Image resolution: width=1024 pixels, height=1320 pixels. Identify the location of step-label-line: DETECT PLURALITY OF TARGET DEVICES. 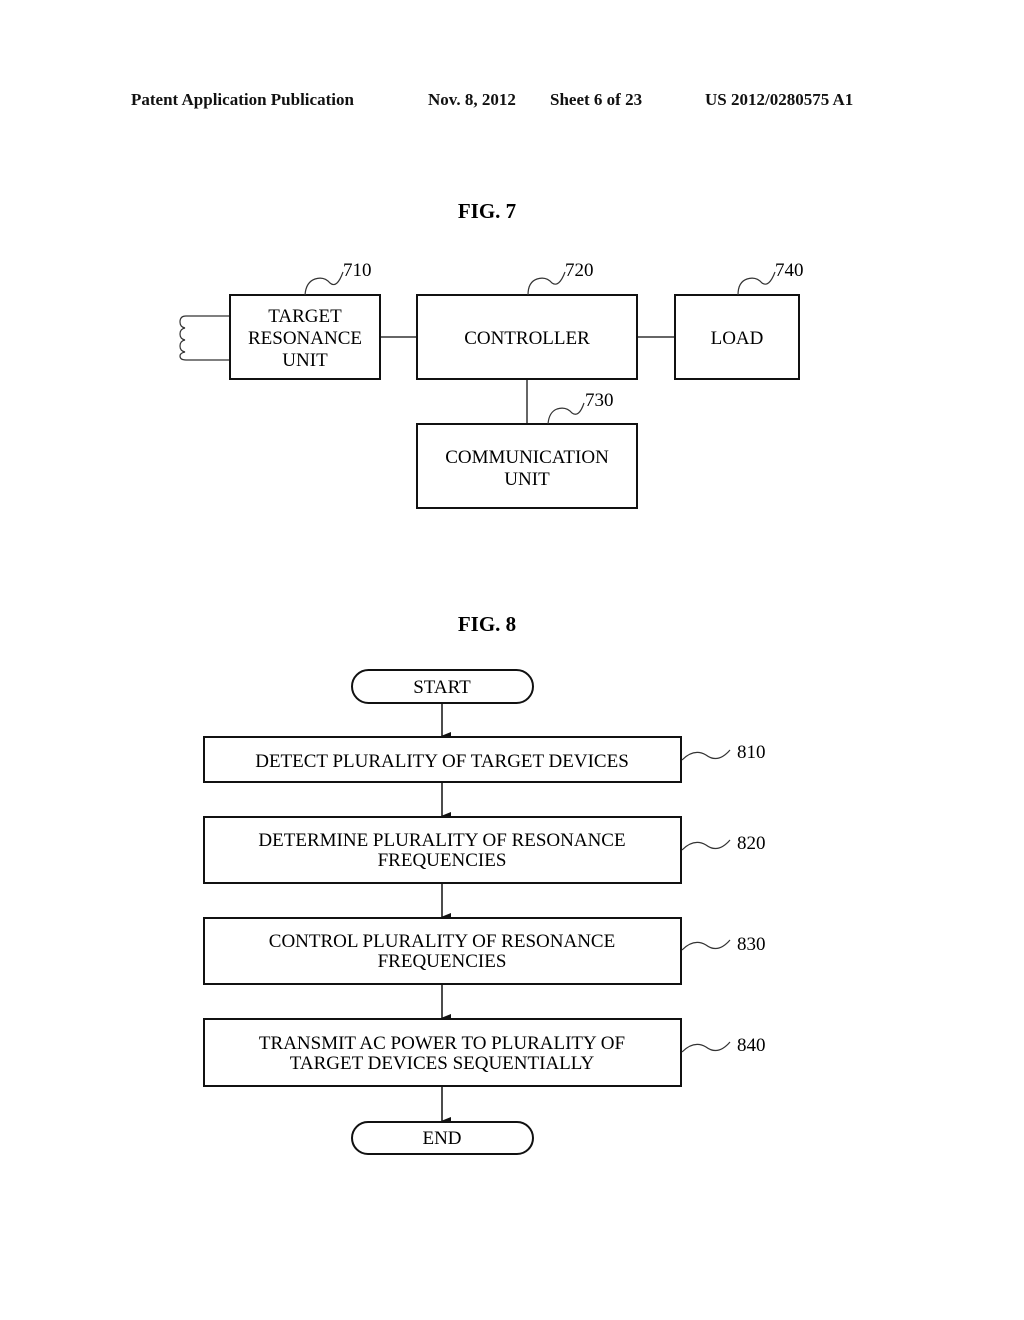
(442, 761).